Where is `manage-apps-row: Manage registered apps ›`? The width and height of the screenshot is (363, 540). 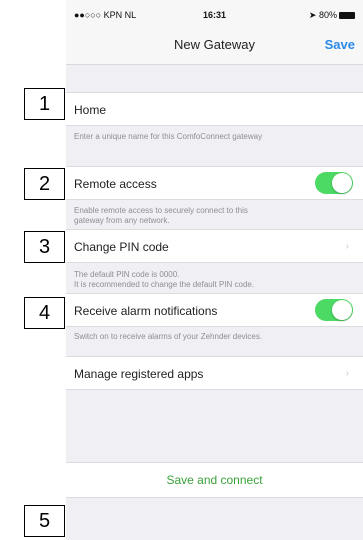
manage-apps-row: Manage registered apps › is located at coordinates (214, 373).